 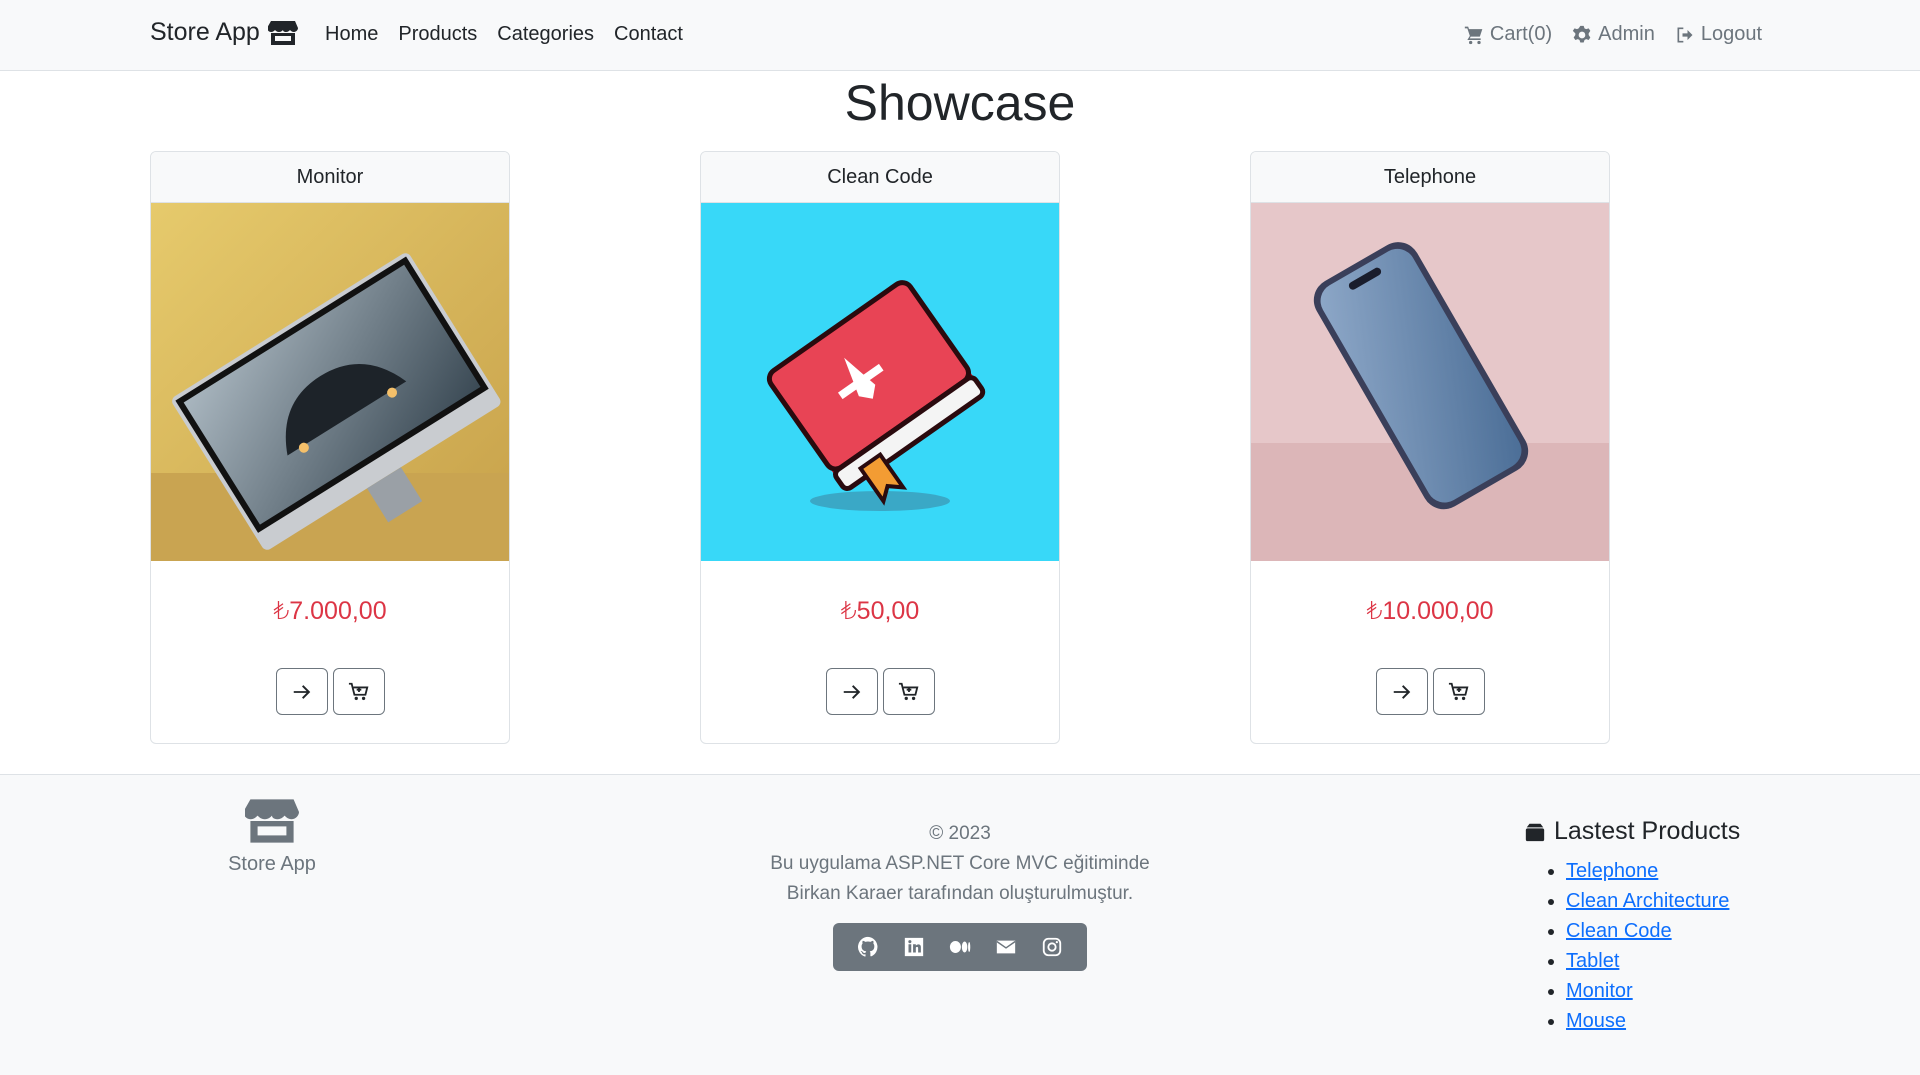 What do you see at coordinates (1596, 1021) in the screenshot?
I see `latest-link-mouse: Mouse` at bounding box center [1596, 1021].